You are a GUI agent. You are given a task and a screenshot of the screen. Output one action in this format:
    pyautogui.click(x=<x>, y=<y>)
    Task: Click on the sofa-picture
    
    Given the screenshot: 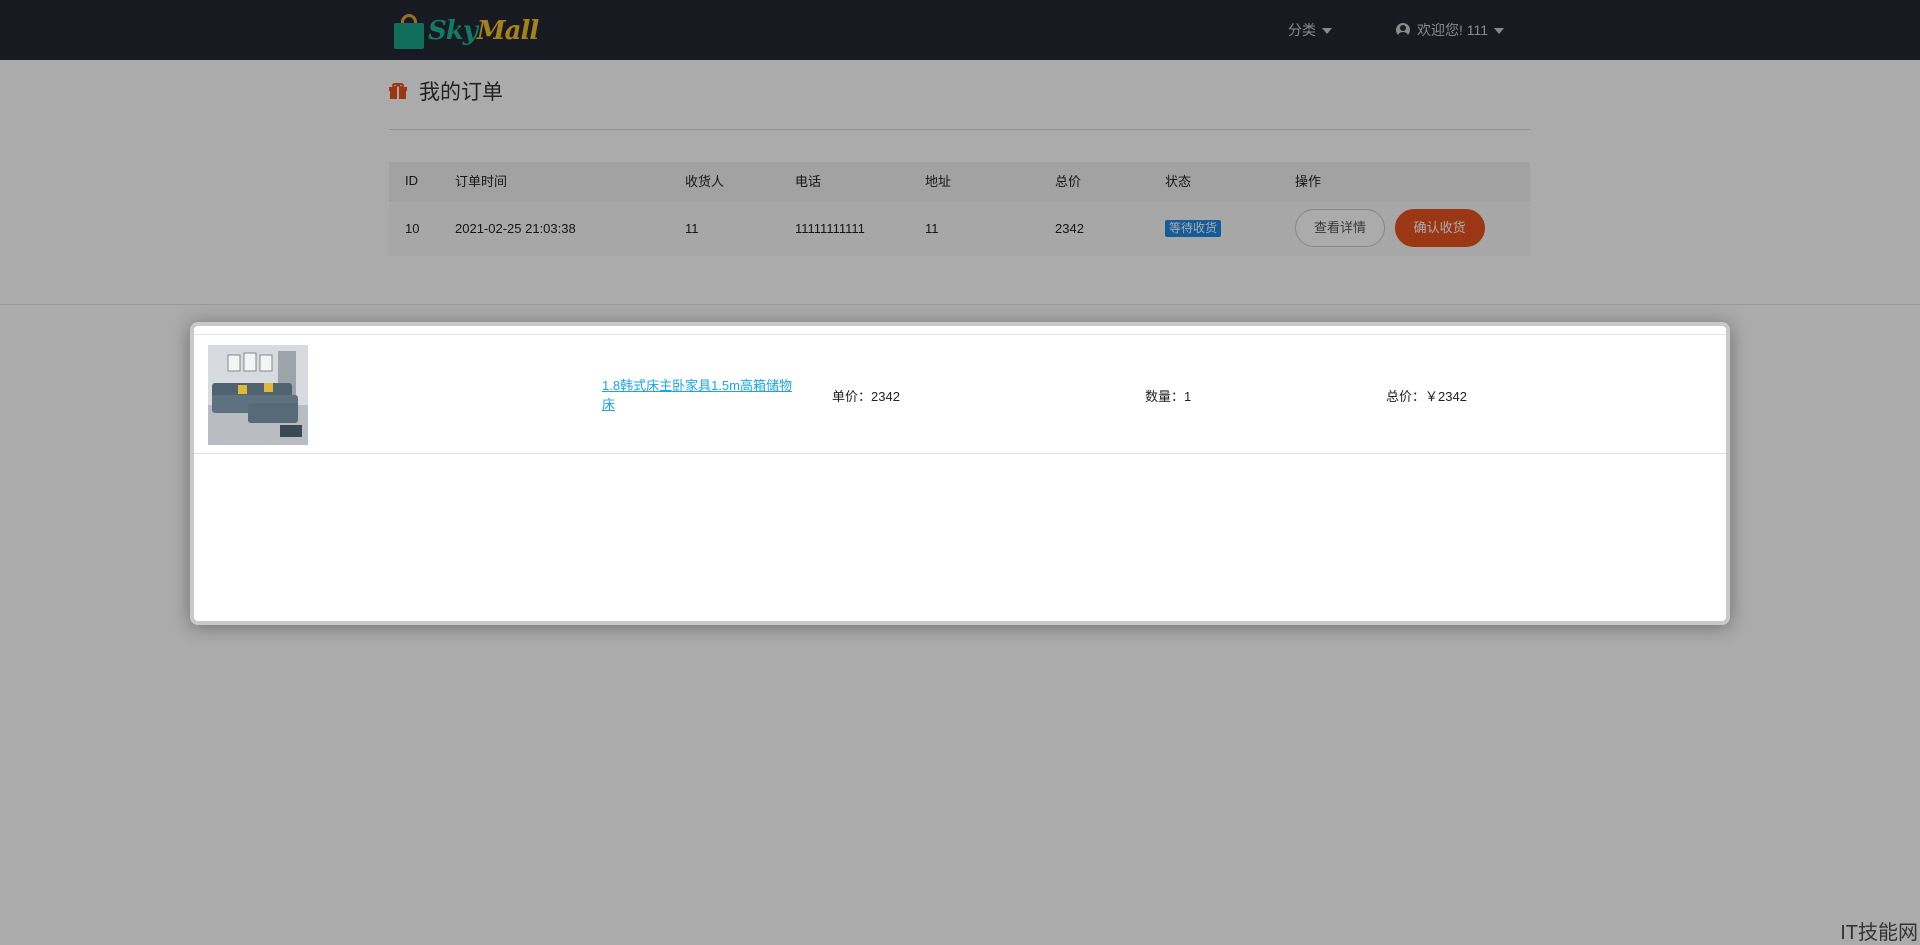 What is the action you would take?
    pyautogui.click(x=258, y=395)
    